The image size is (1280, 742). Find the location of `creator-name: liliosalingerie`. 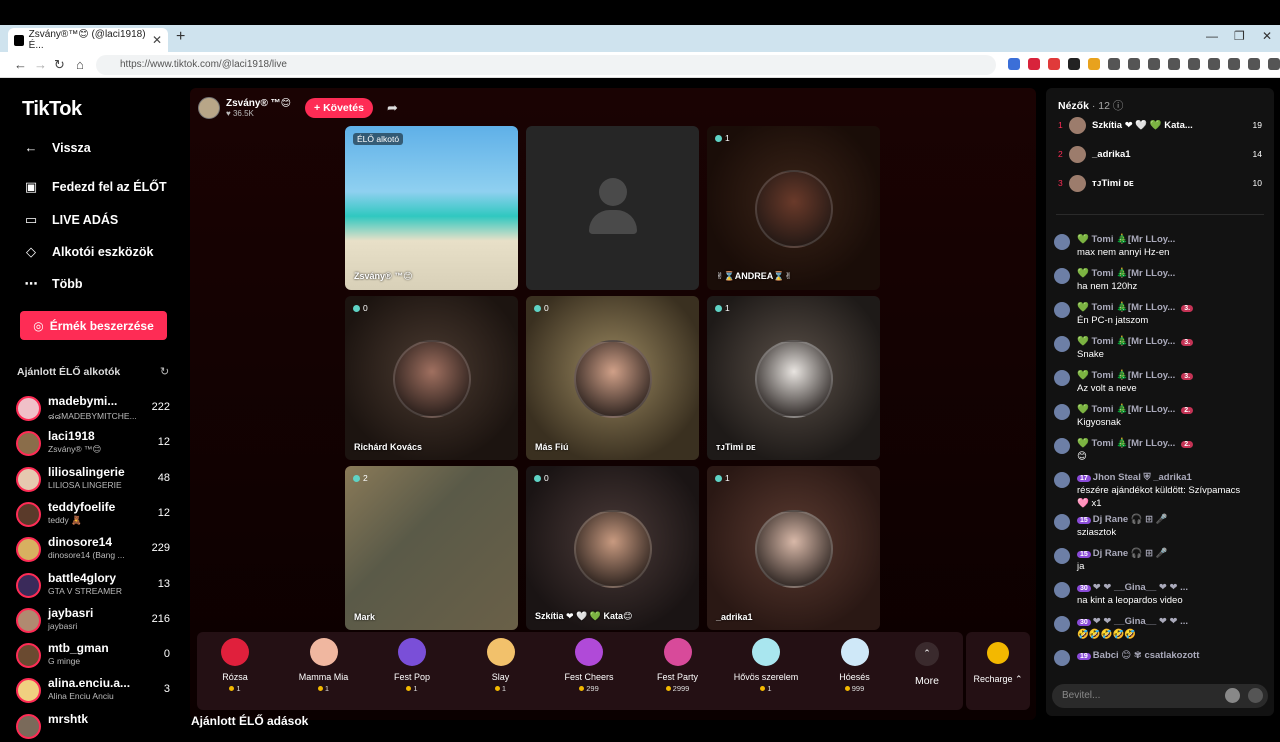

creator-name: liliosalingerie is located at coordinates (86, 472).